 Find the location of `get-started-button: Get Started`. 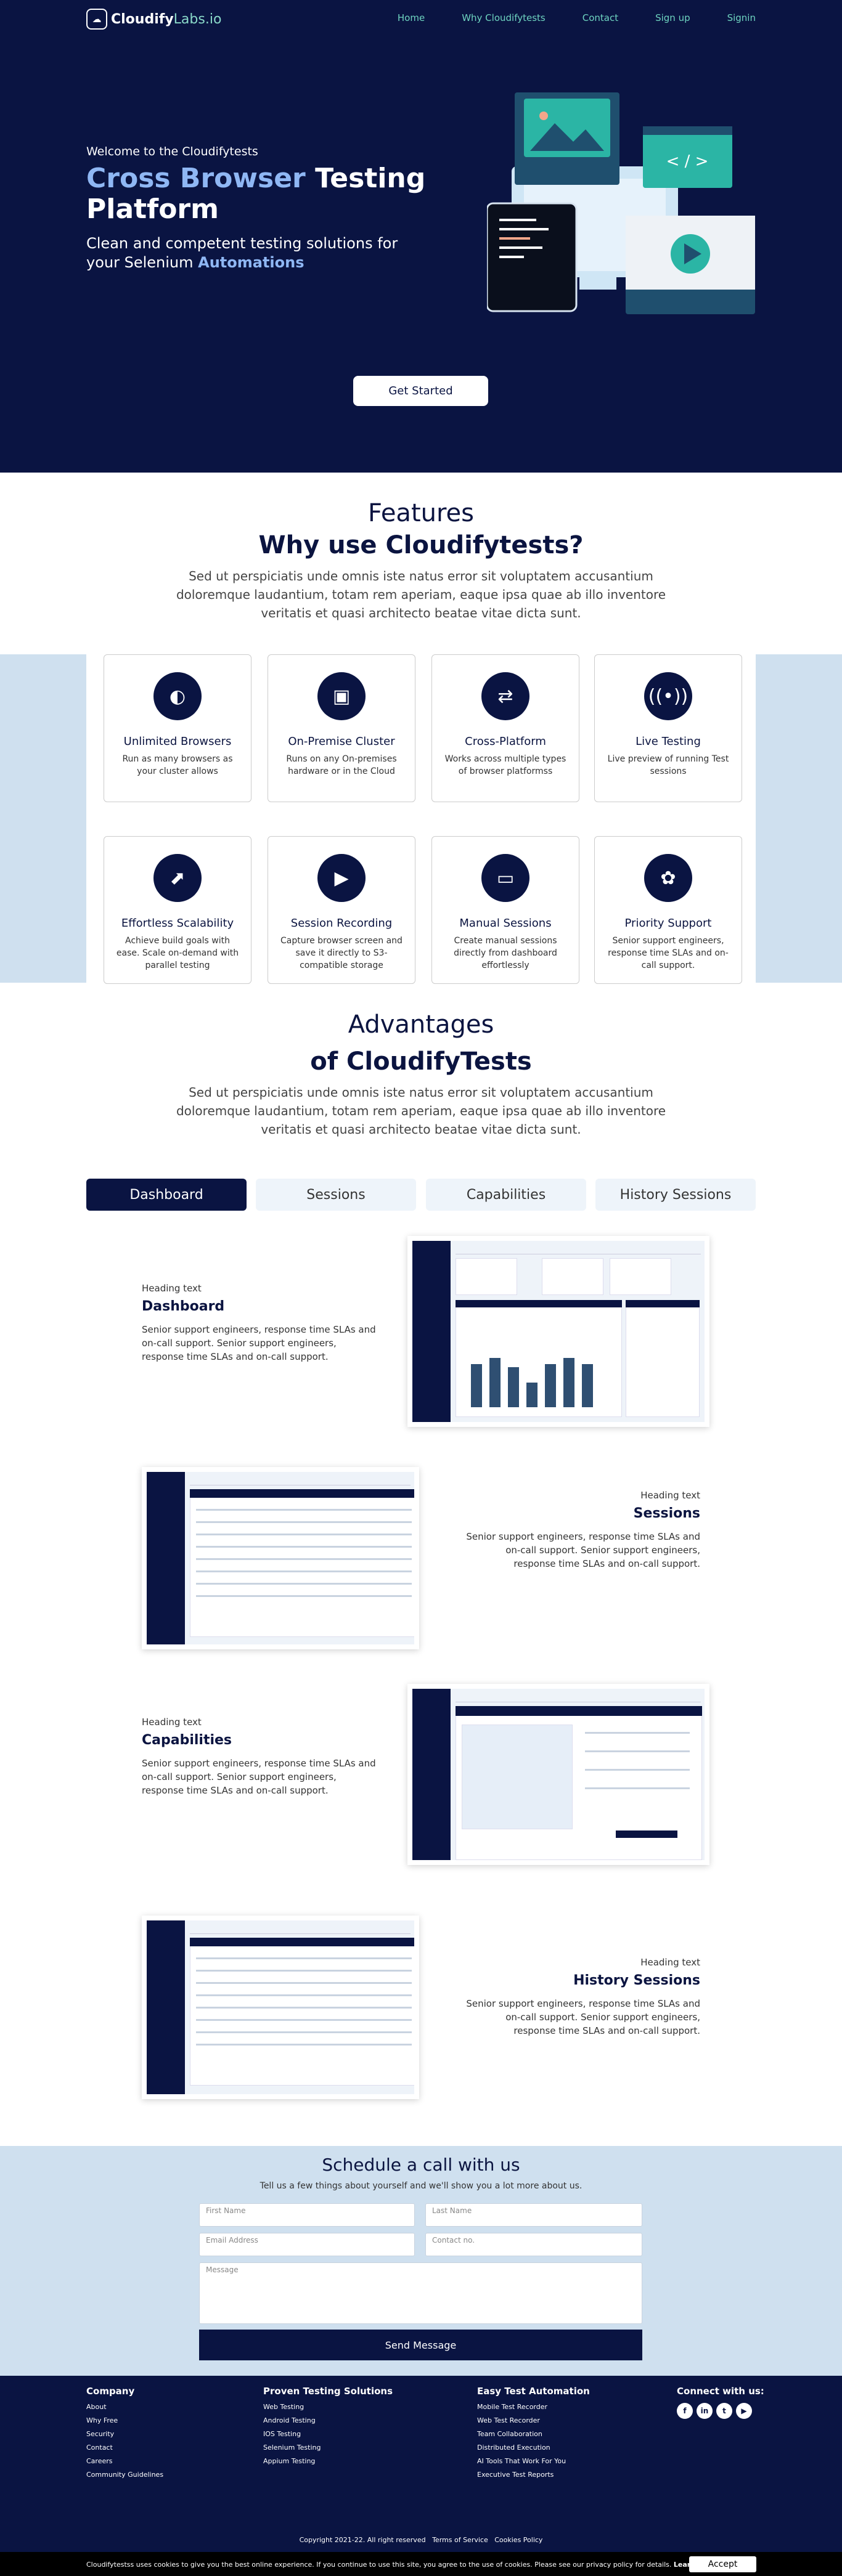

get-started-button: Get Started is located at coordinates (421, 391).